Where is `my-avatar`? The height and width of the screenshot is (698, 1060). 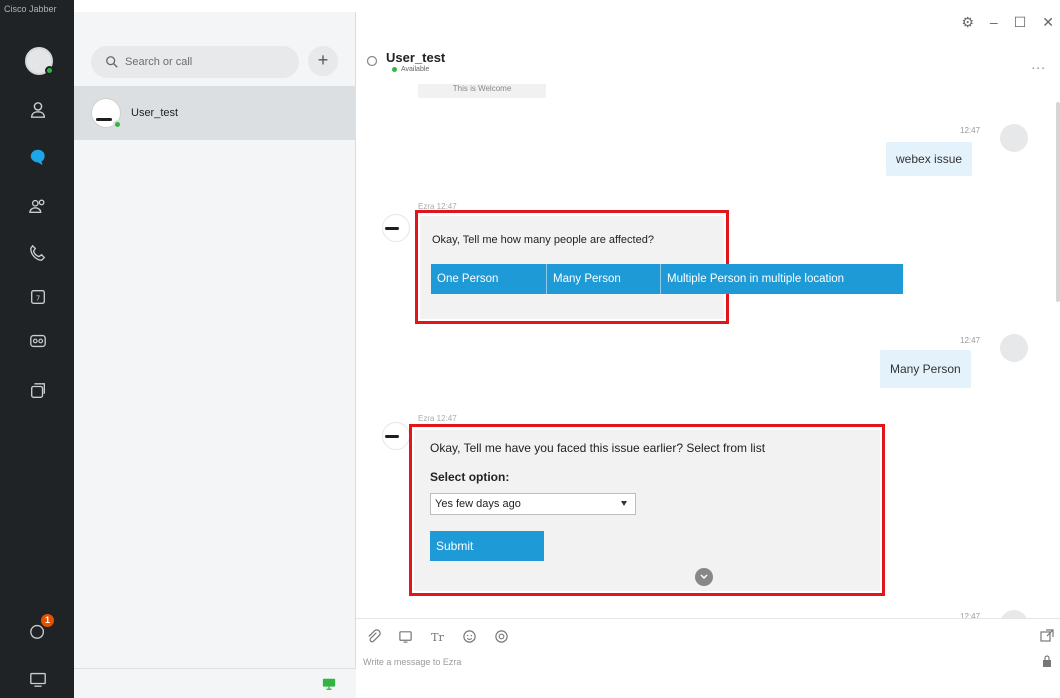
my-avatar is located at coordinates (39, 61).